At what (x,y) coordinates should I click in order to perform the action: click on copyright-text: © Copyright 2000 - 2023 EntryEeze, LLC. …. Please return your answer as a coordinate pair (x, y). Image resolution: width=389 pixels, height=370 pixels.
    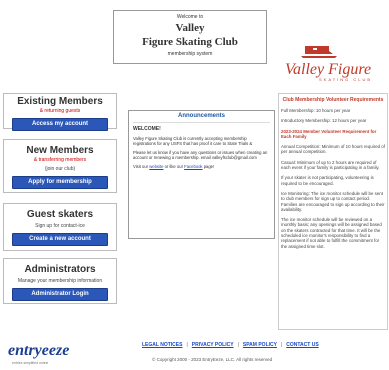
    Looking at the image, I should click on (212, 359).